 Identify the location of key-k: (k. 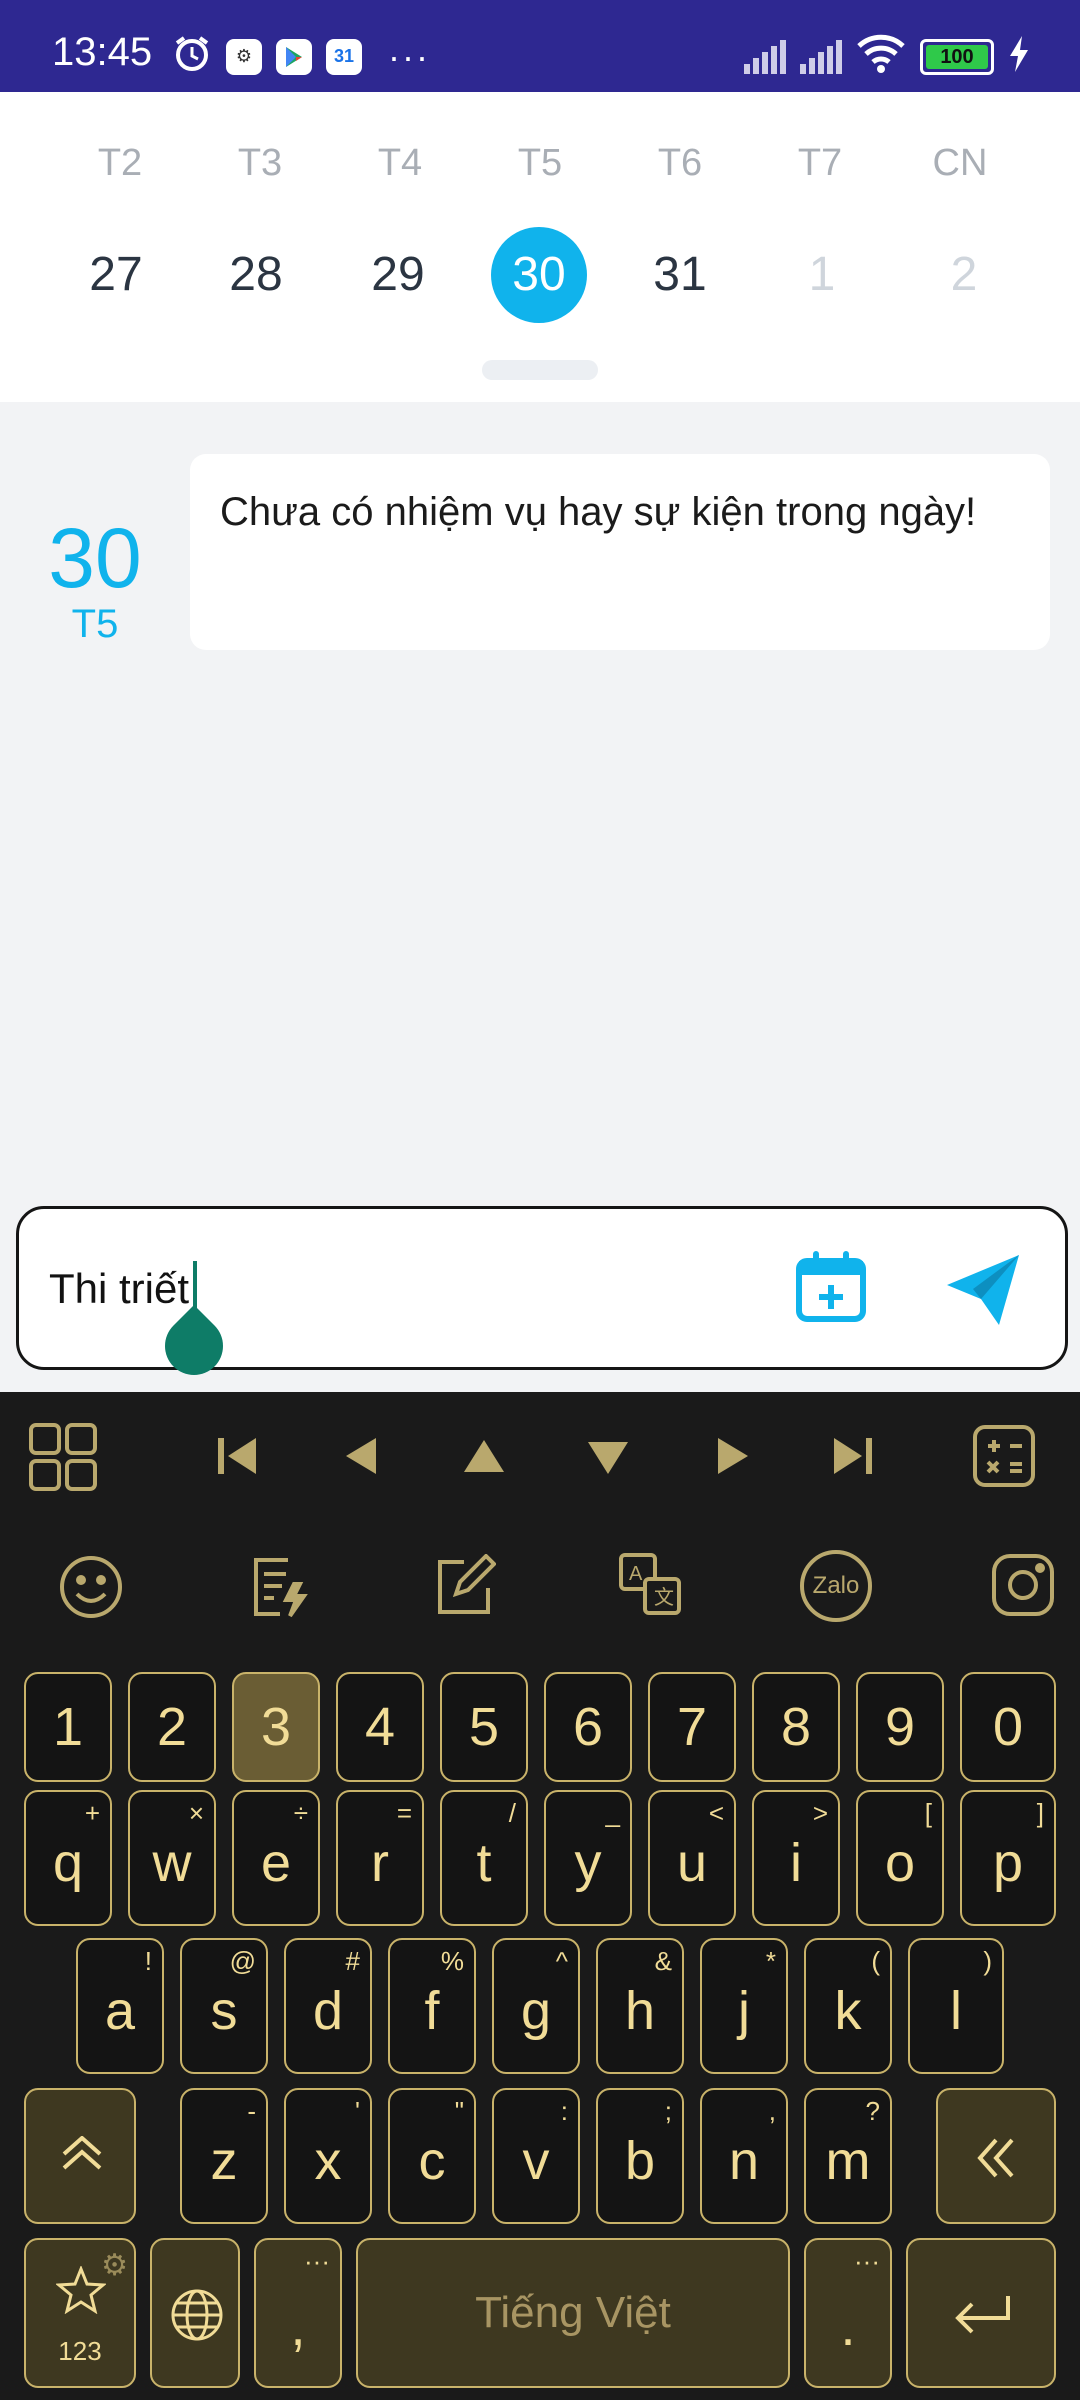
(848, 2006).